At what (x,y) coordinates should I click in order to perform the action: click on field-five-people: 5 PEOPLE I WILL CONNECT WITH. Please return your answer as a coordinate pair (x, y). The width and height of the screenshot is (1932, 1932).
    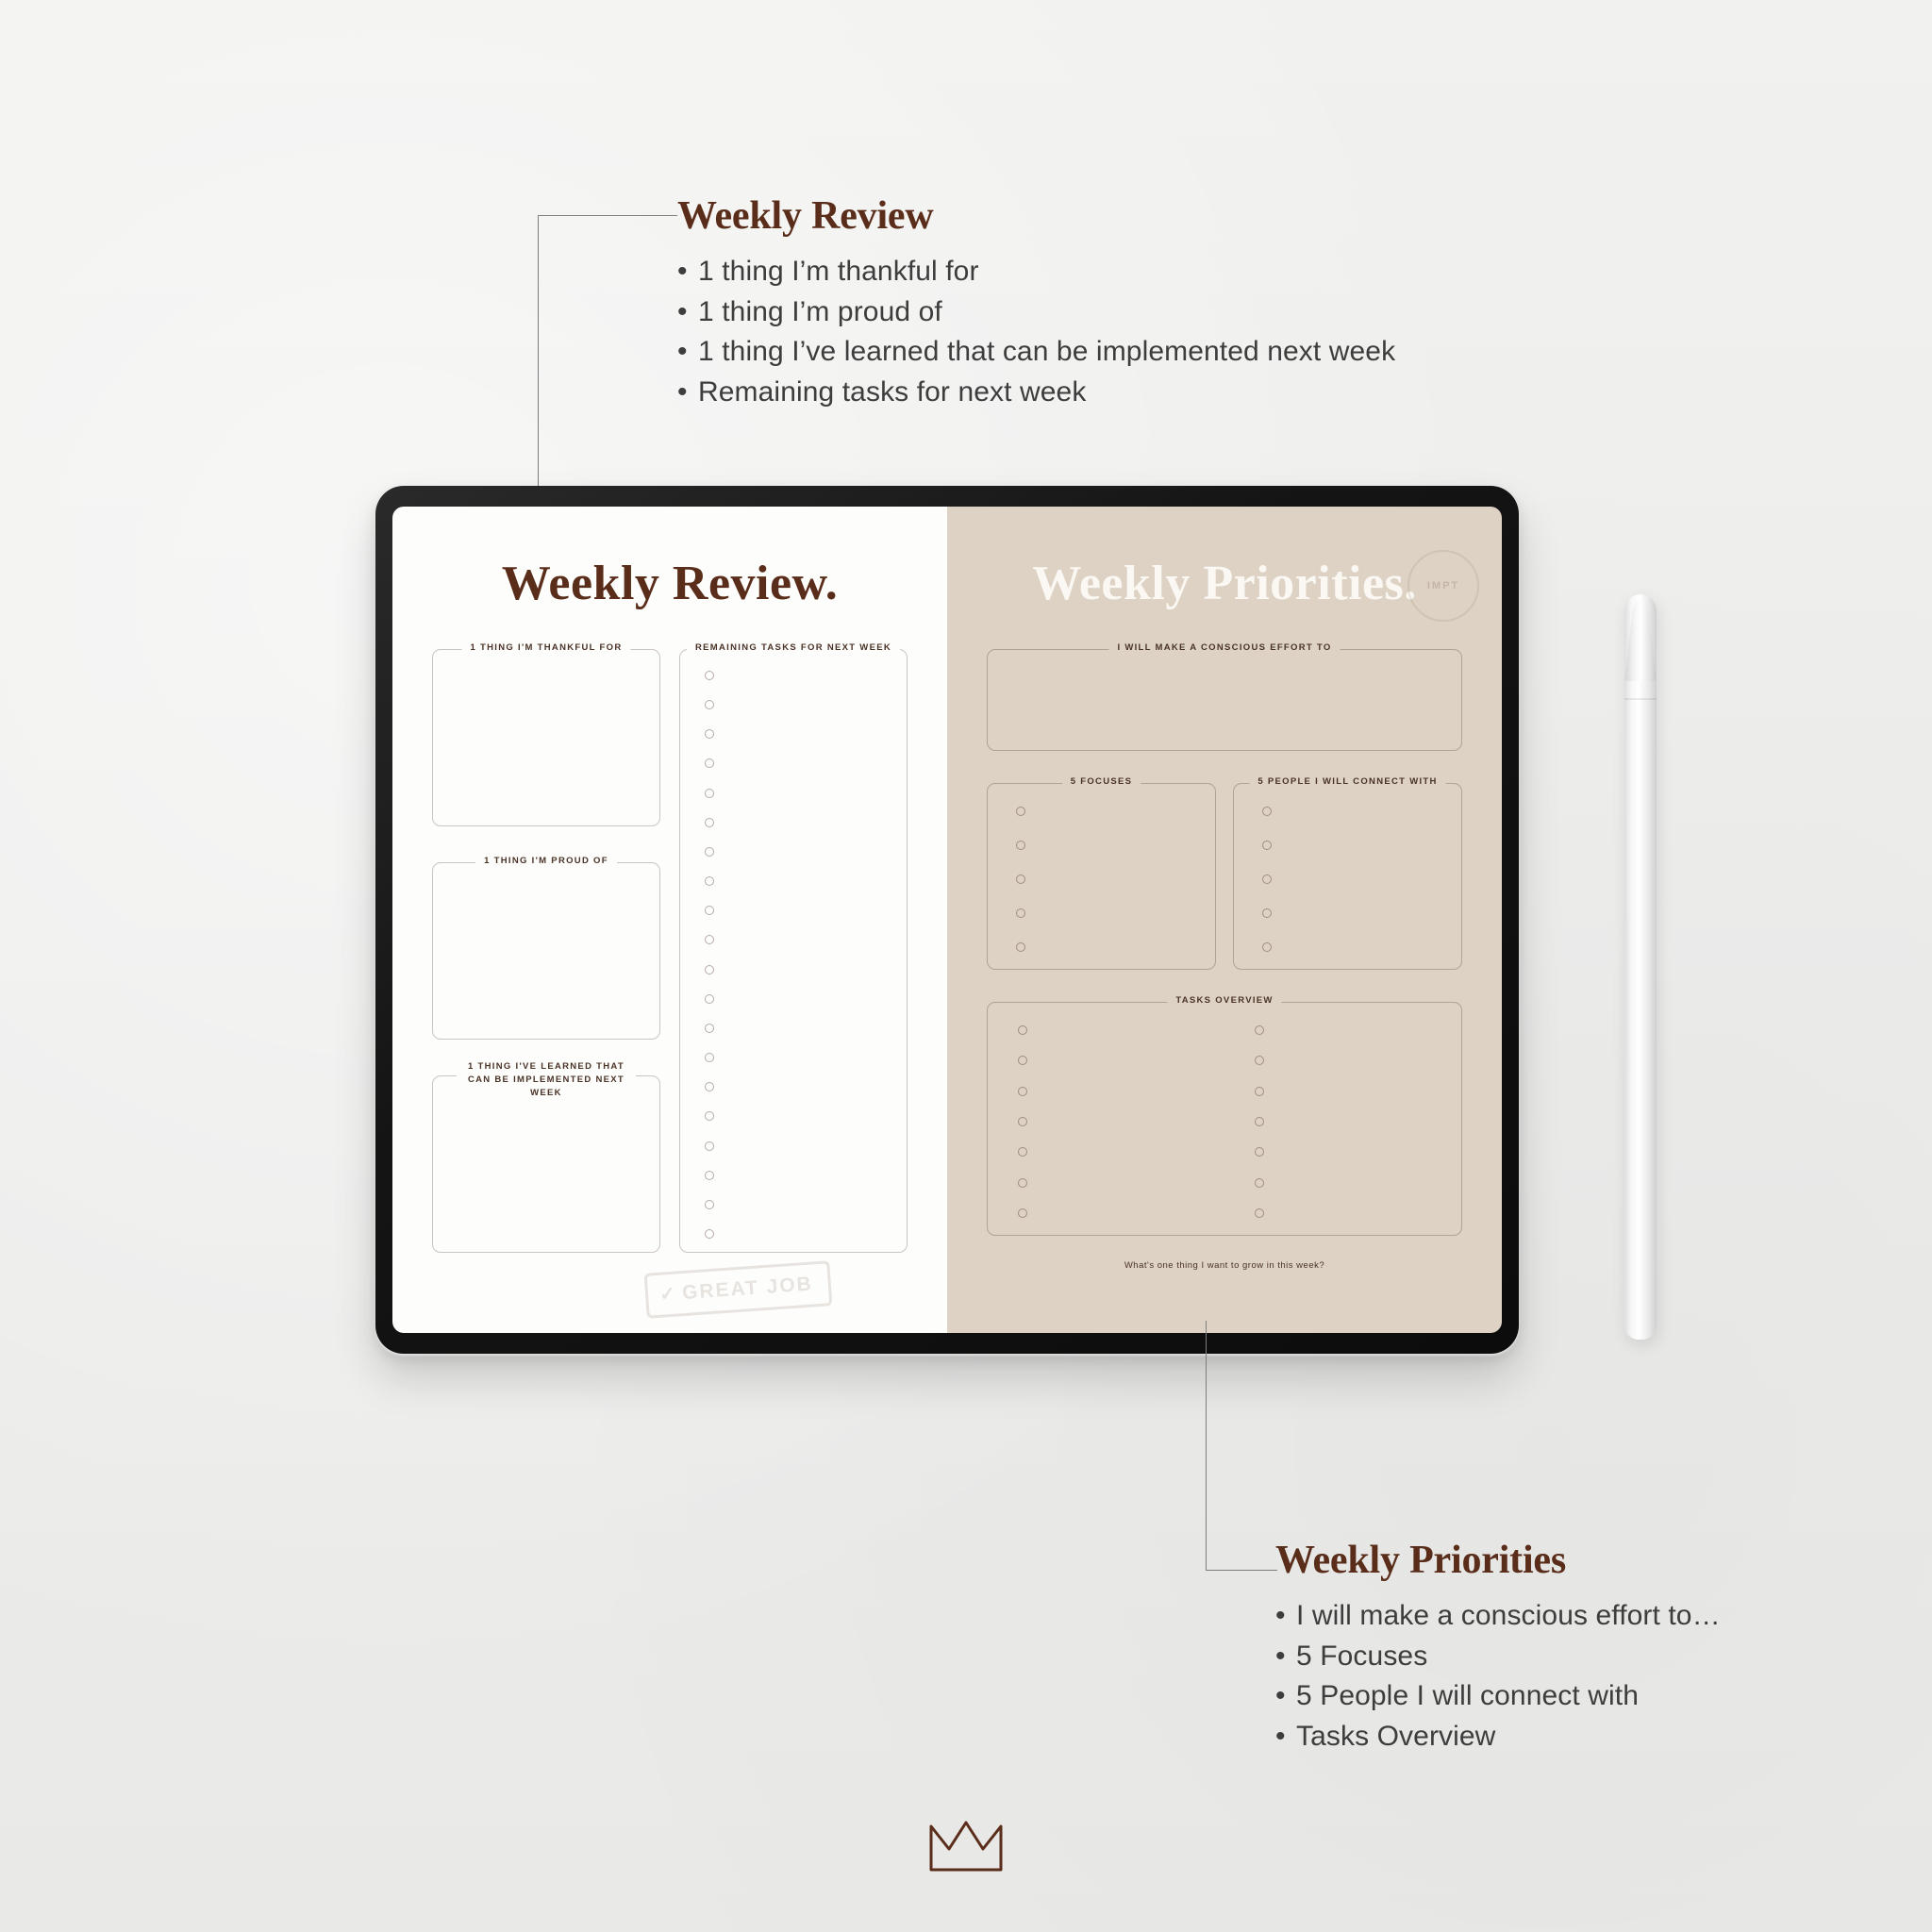
    Looking at the image, I should click on (1348, 872).